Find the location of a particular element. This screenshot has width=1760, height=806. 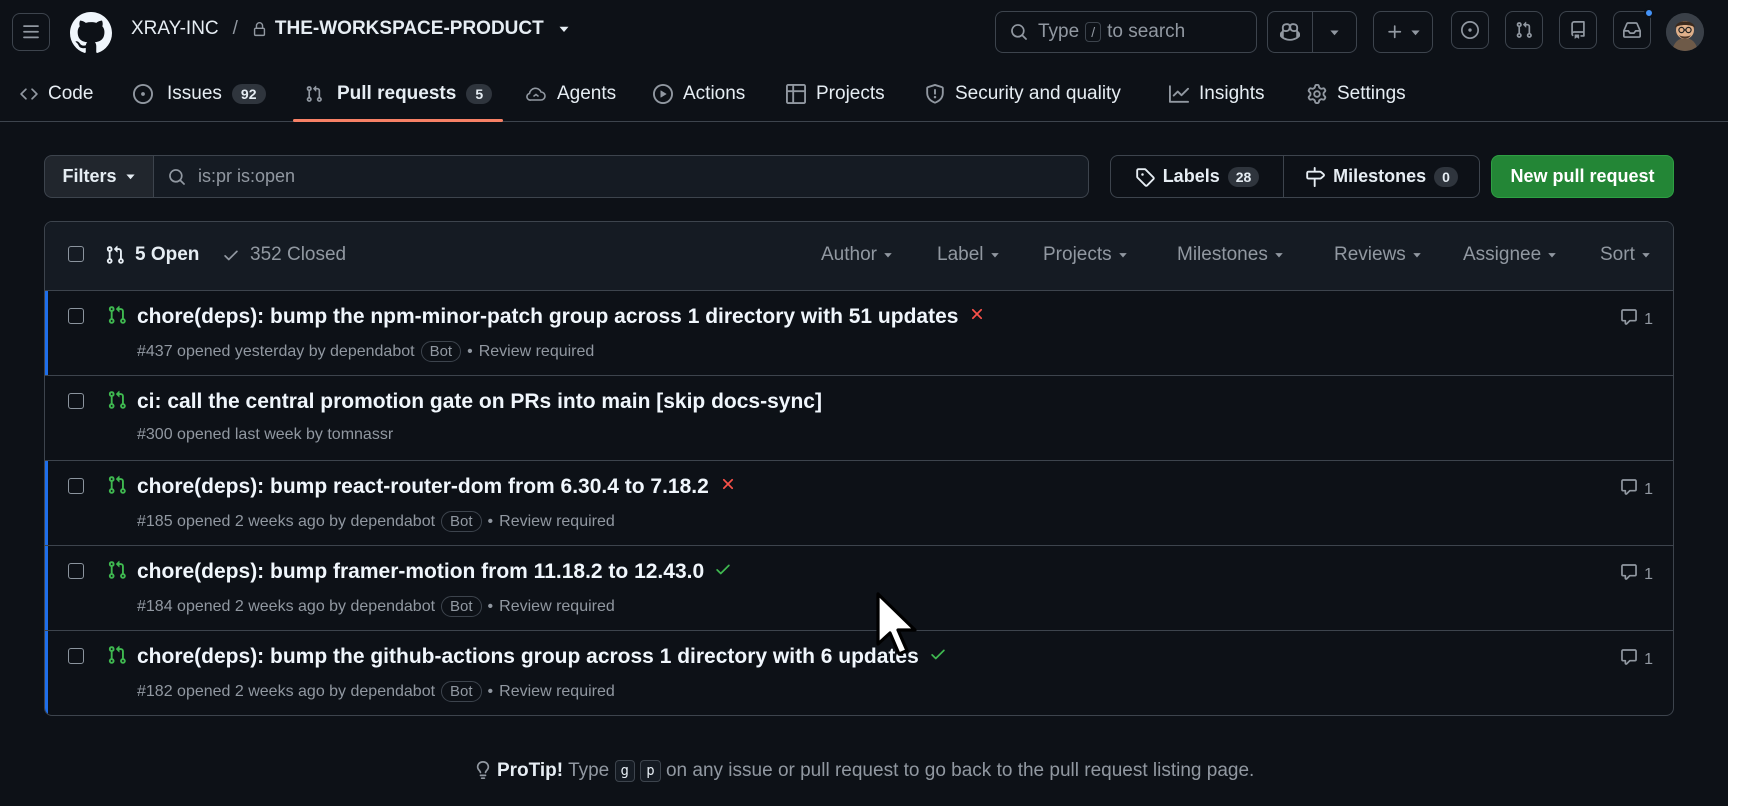

repositories-button is located at coordinates (1578, 30).